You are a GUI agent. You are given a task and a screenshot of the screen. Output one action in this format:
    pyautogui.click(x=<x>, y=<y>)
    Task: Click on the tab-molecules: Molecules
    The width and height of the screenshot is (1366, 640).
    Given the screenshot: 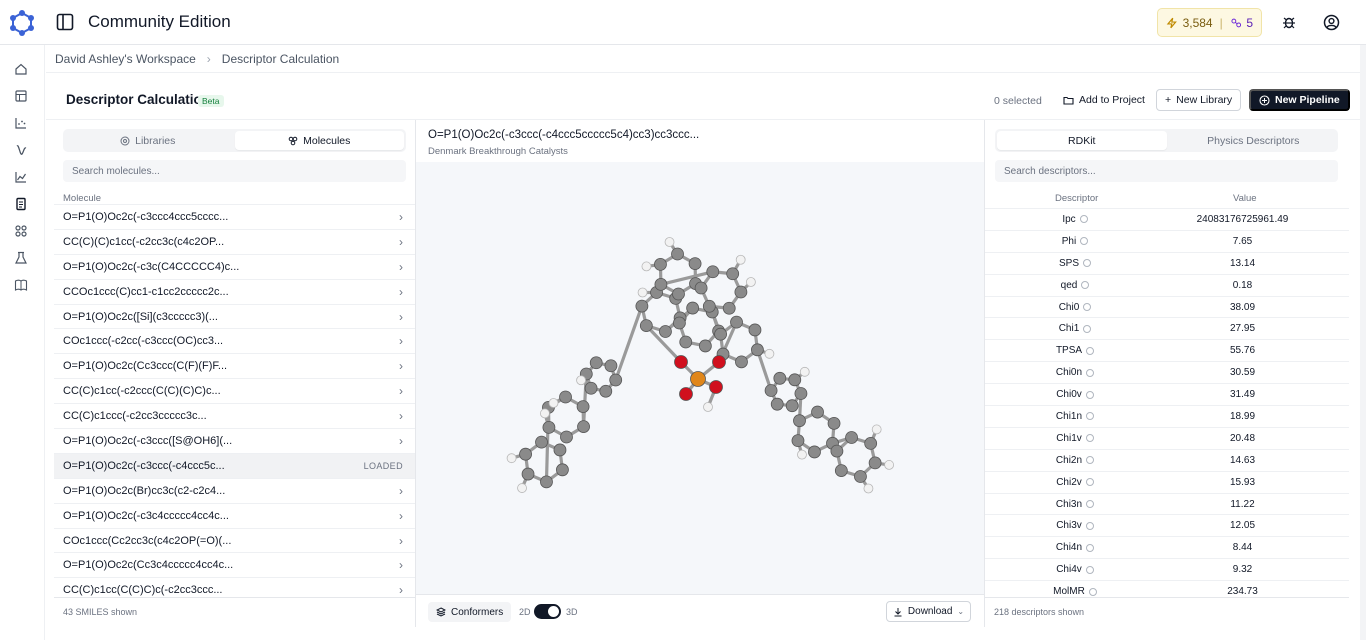 What is the action you would take?
    pyautogui.click(x=319, y=140)
    